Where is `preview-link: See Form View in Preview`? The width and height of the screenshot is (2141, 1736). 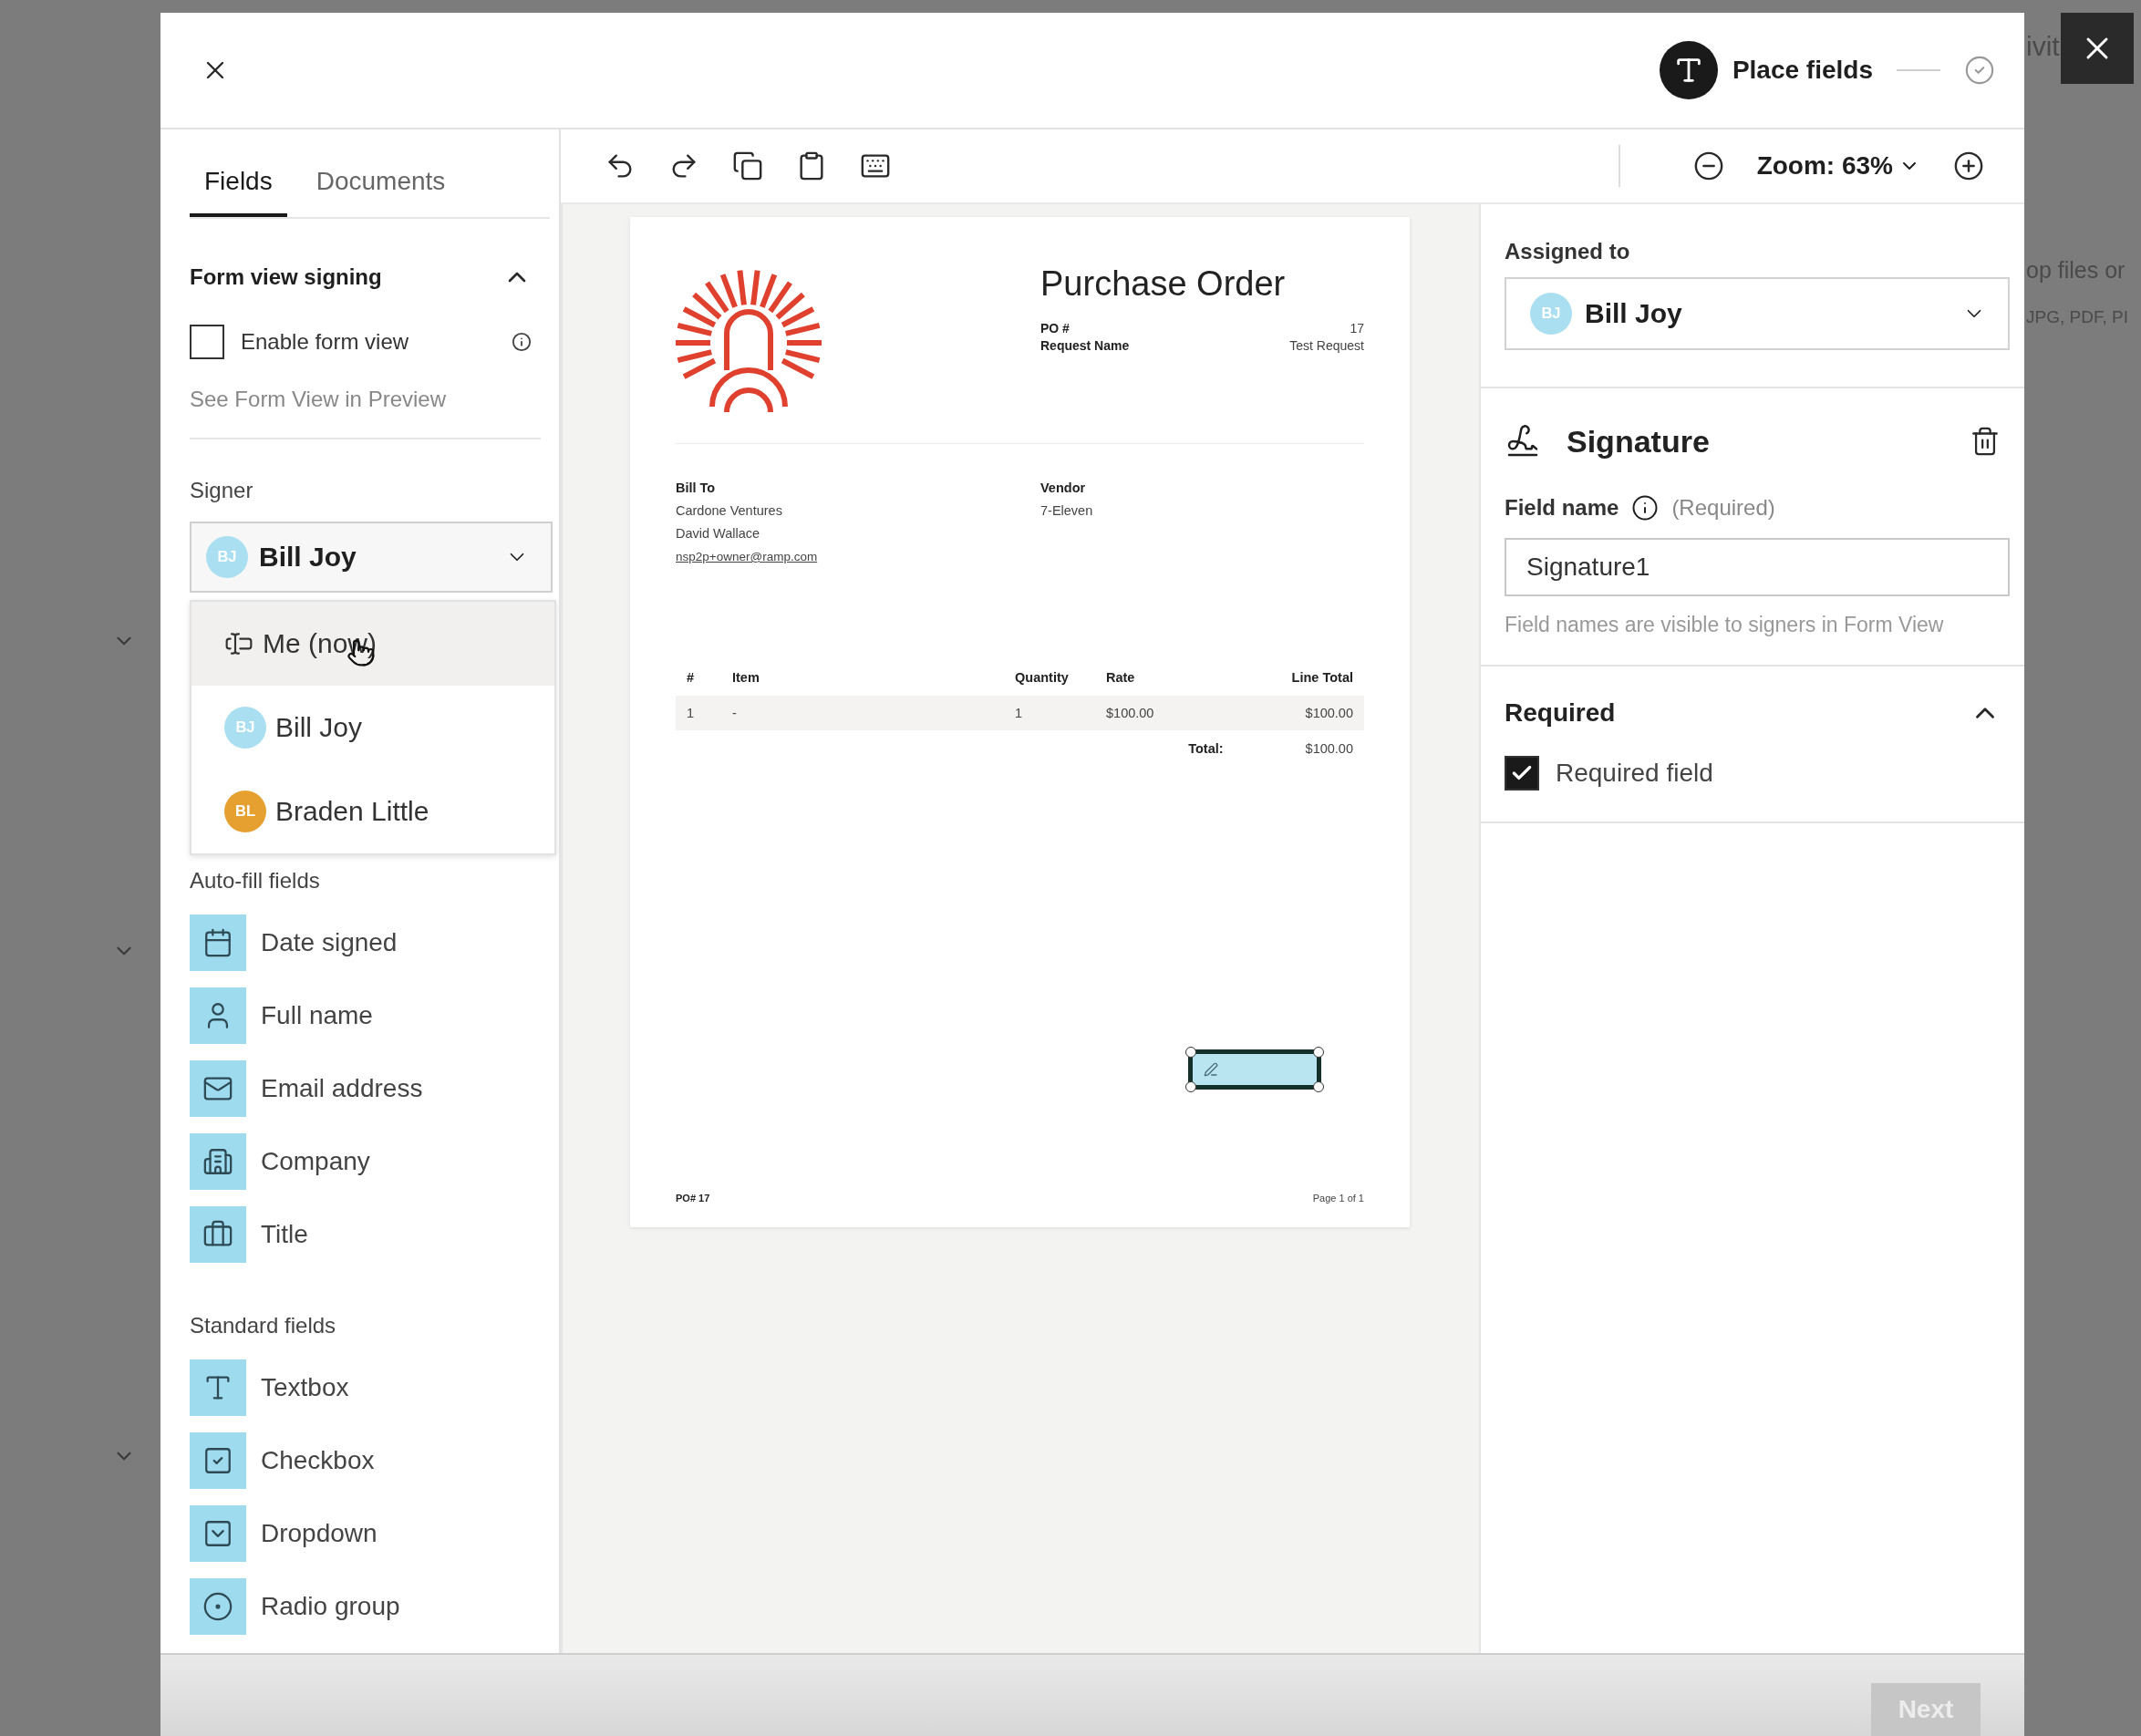
preview-link: See Form View in Preview is located at coordinates (318, 399).